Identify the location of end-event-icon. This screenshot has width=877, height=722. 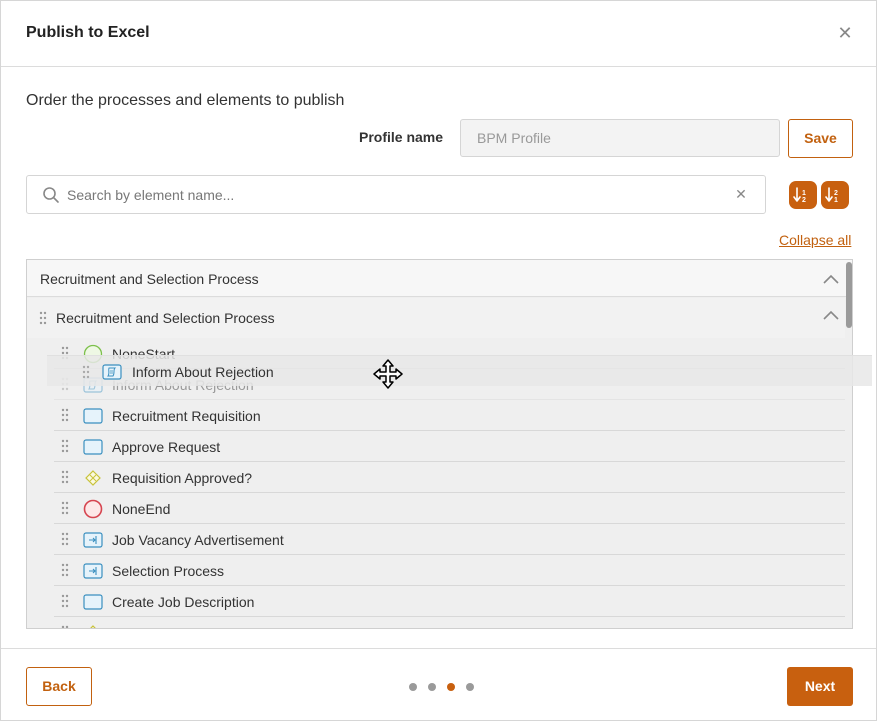
(93, 509).